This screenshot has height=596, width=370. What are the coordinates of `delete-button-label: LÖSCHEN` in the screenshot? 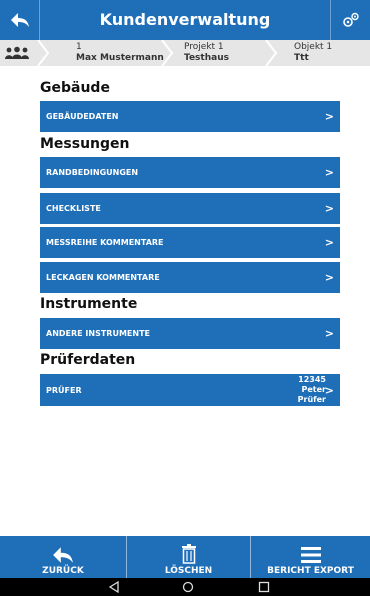 It's located at (188, 571).